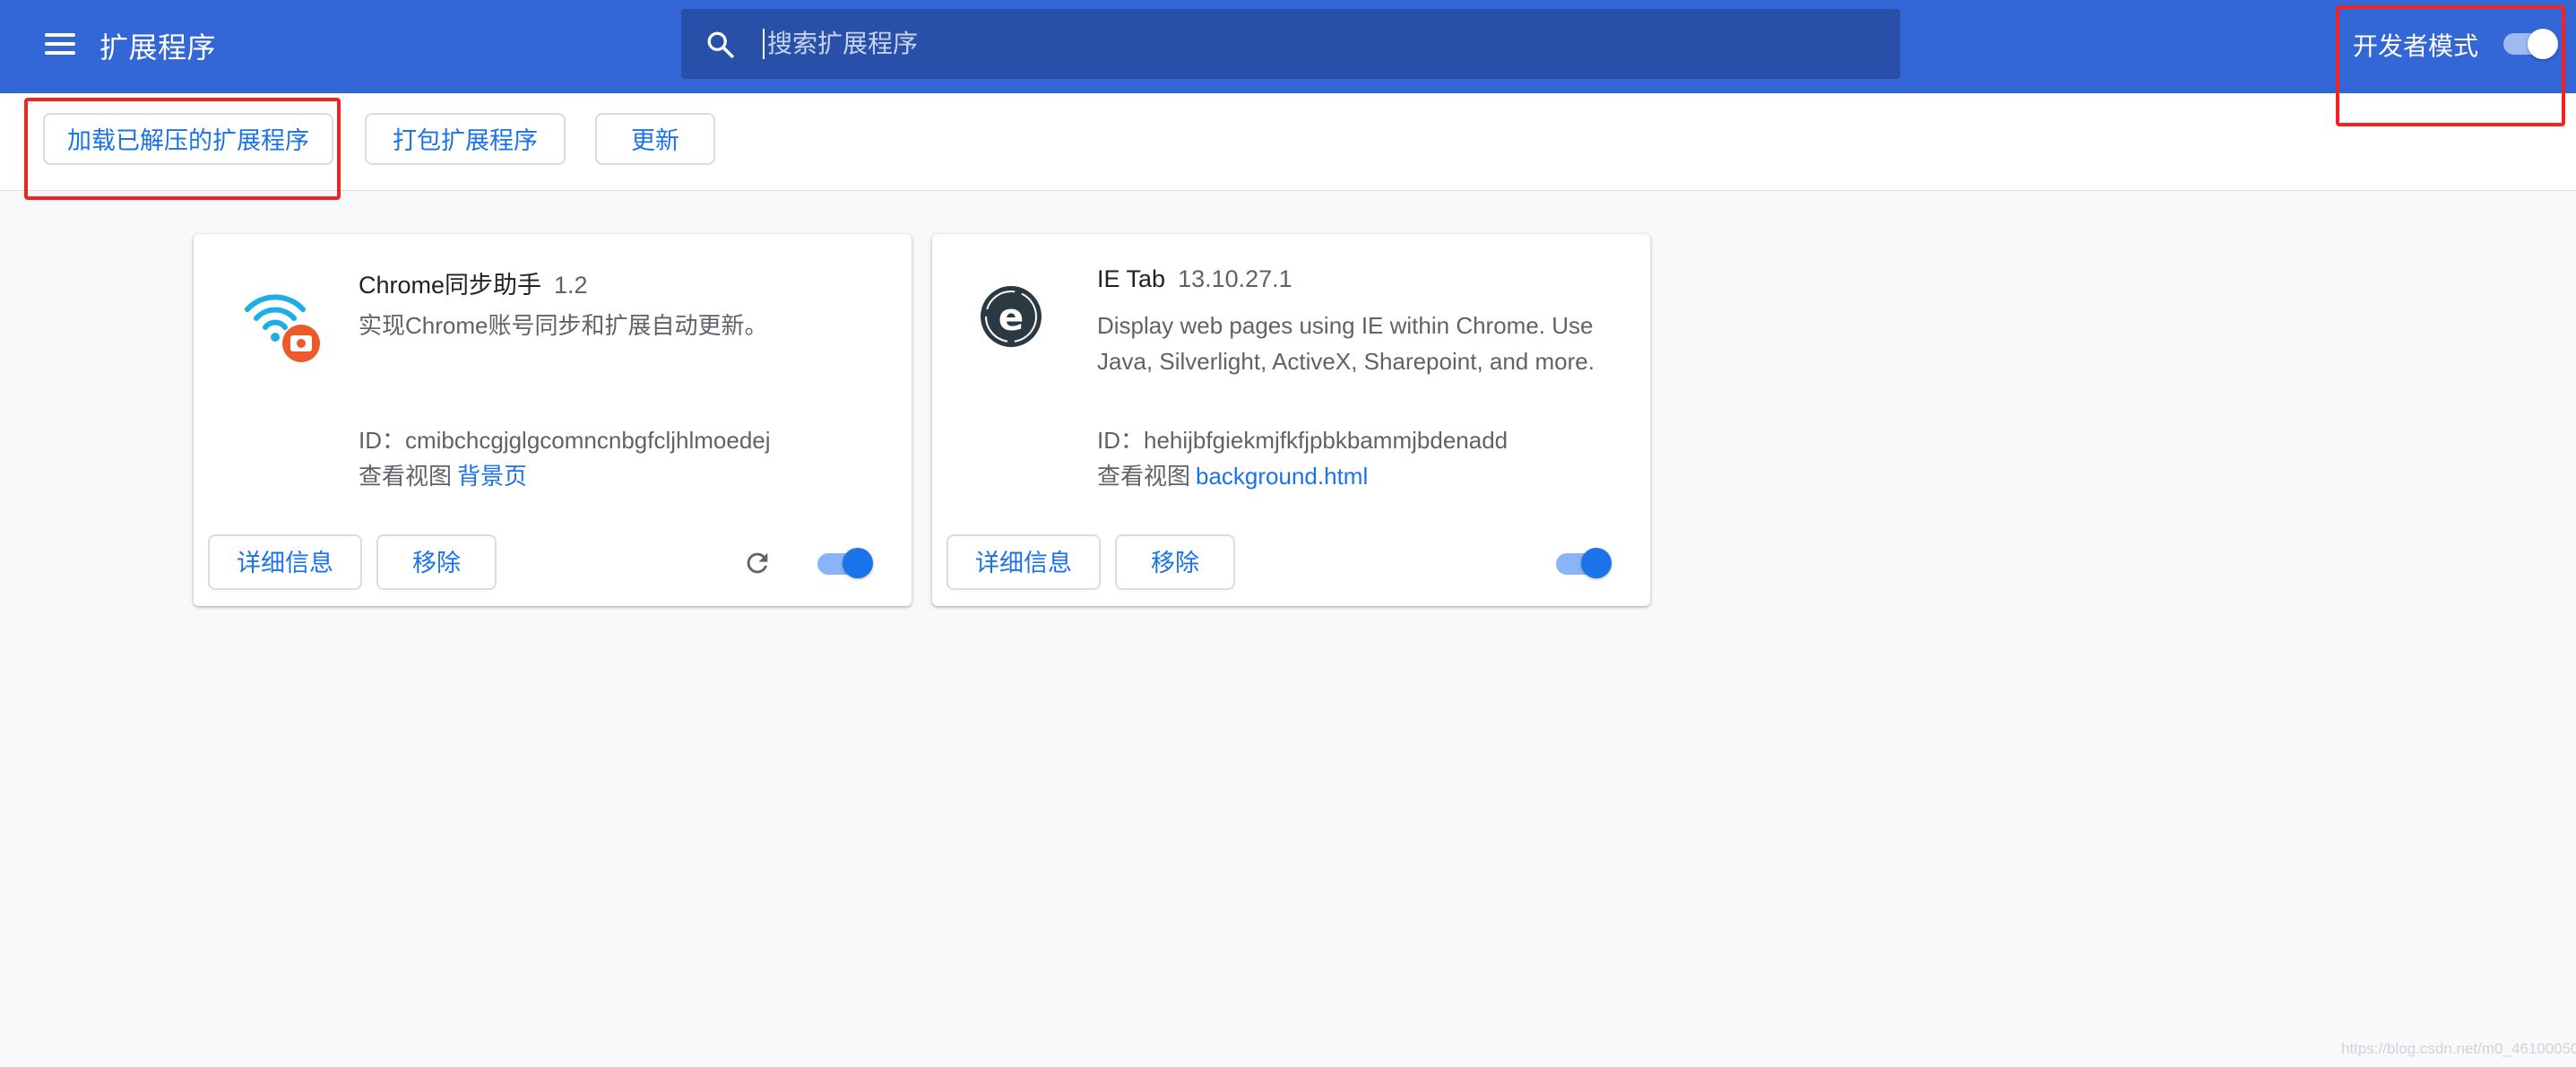 The image size is (2576, 1067). I want to click on extension-description: 实现Chrome账号同步和扩展自动更新。, so click(563, 325).